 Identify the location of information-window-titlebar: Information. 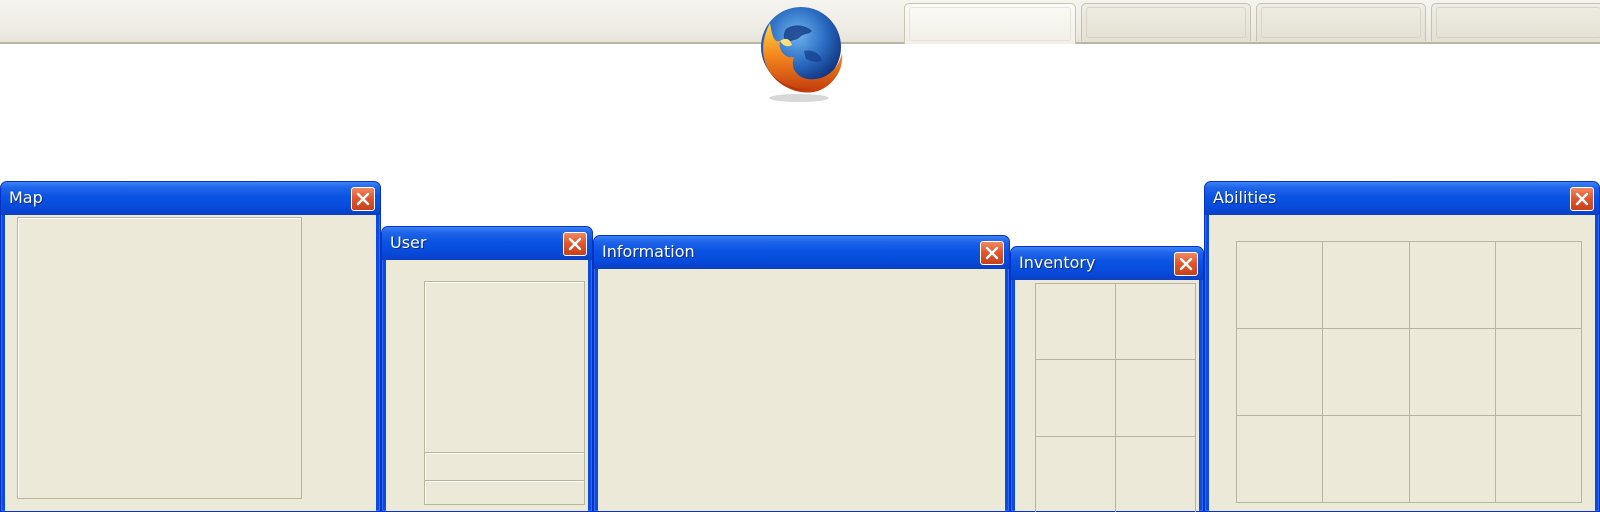
(801, 252).